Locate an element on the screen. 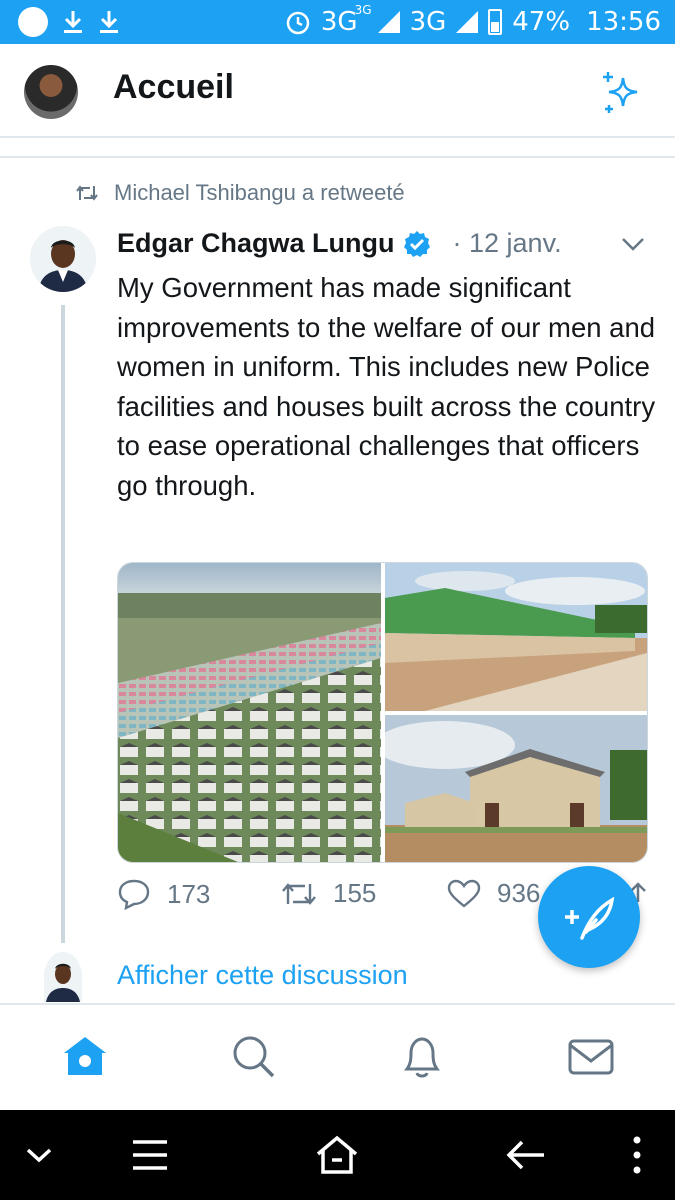 This screenshot has width=675, height=1200. media-image-aerial-housing is located at coordinates (249, 712).